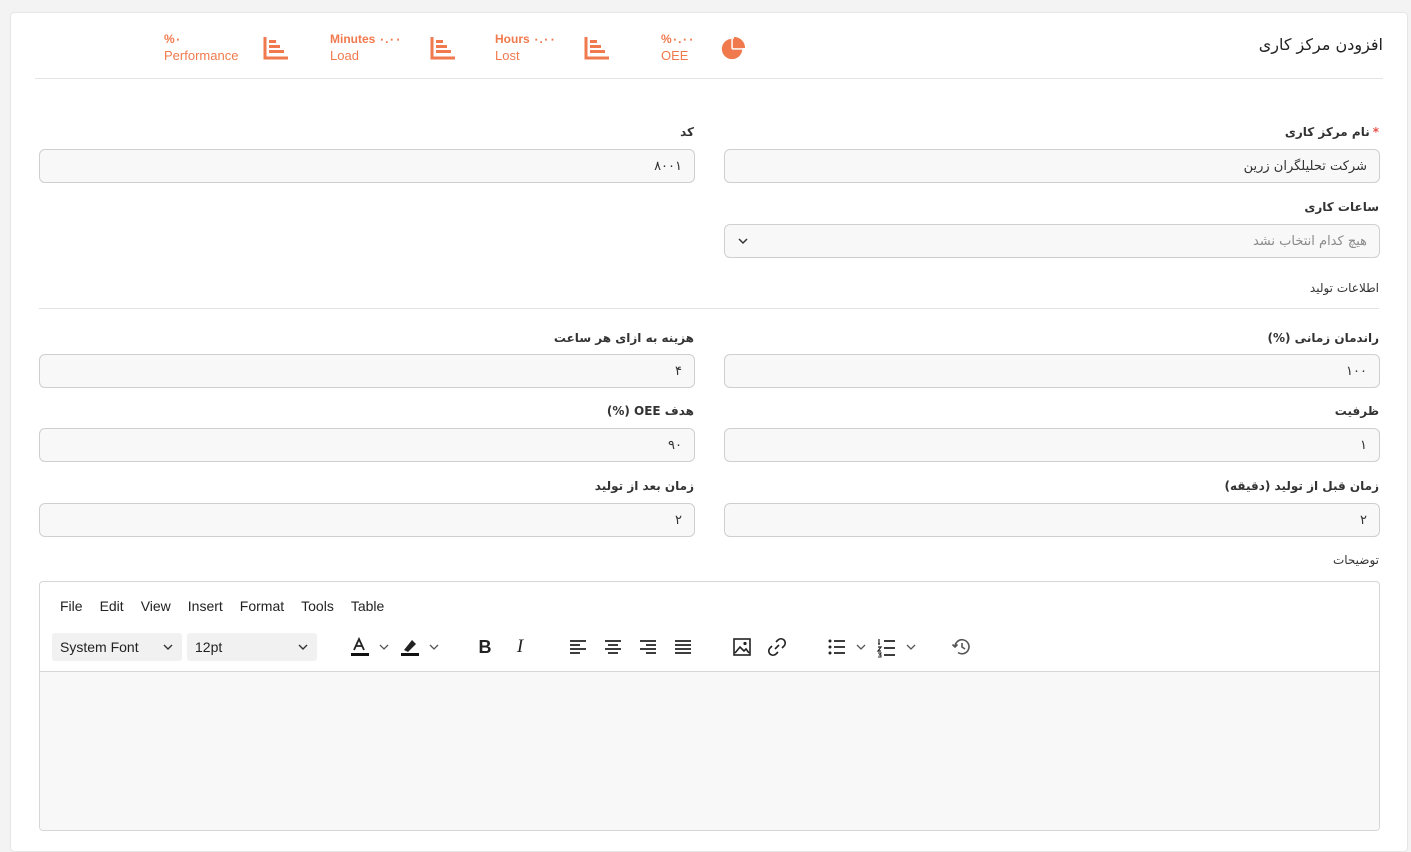  What do you see at coordinates (367, 371) in the screenshot?
I see `cost-per-hour-input: ۴` at bounding box center [367, 371].